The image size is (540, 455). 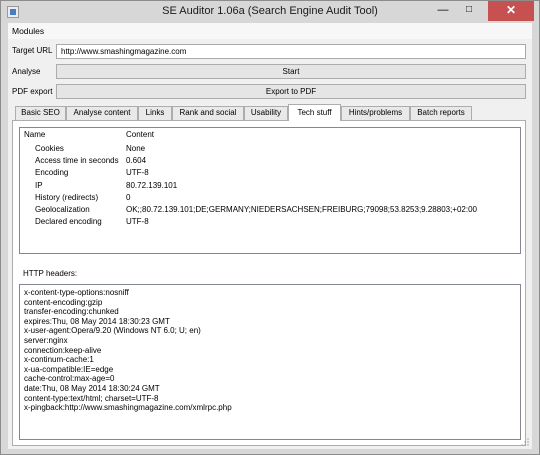 I want to click on row-content: 0, so click(x=128, y=197).